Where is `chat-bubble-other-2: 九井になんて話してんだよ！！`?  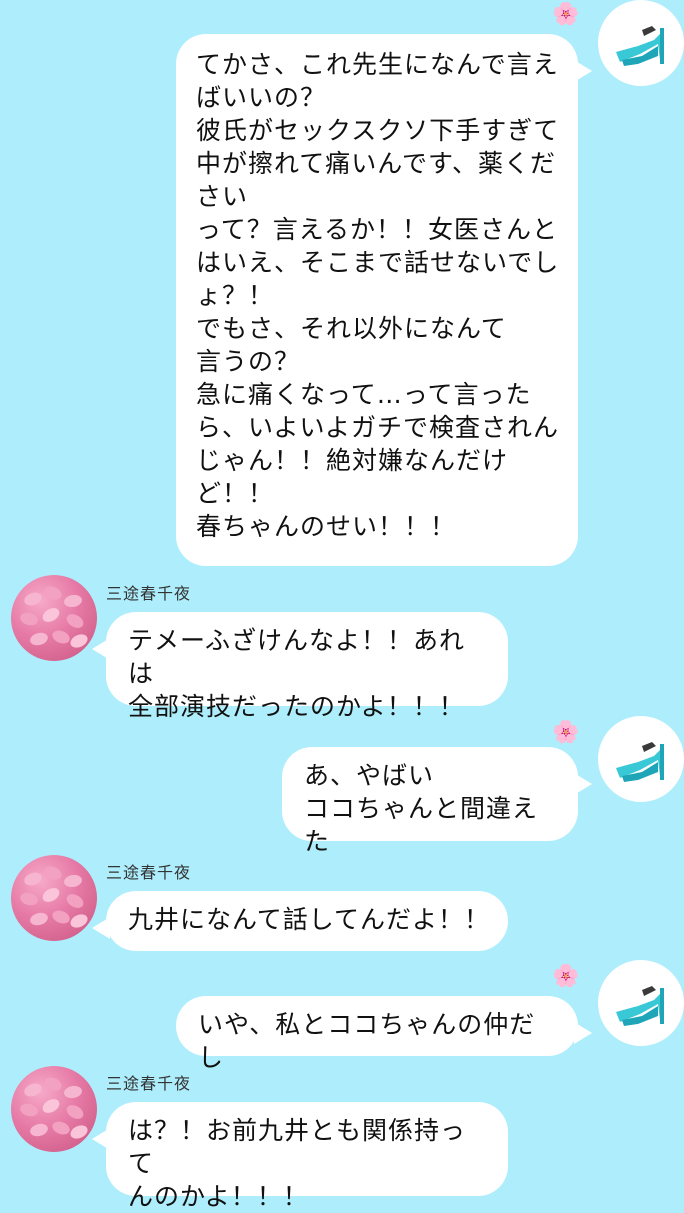 chat-bubble-other-2: 九井になんて話してんだよ！！ is located at coordinates (300, 921).